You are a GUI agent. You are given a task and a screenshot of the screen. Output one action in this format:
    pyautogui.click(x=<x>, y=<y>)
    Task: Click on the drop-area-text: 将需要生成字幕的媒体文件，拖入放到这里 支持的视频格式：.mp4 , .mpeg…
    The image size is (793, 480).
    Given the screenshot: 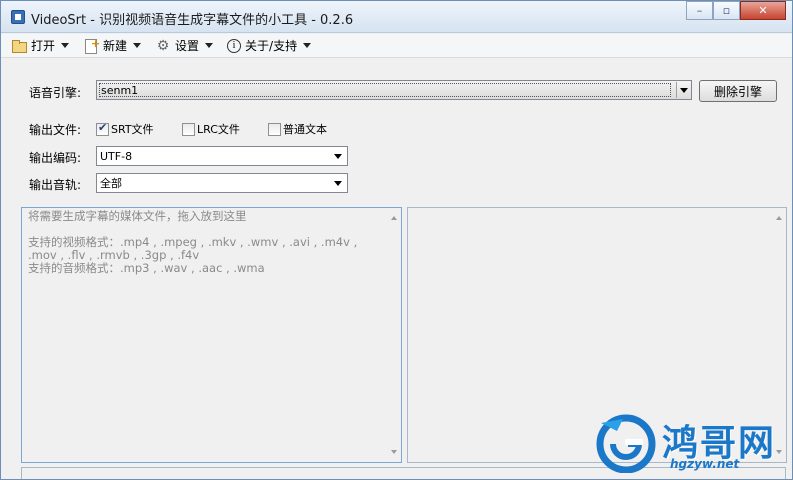 What is the action you would take?
    pyautogui.click(x=204, y=242)
    